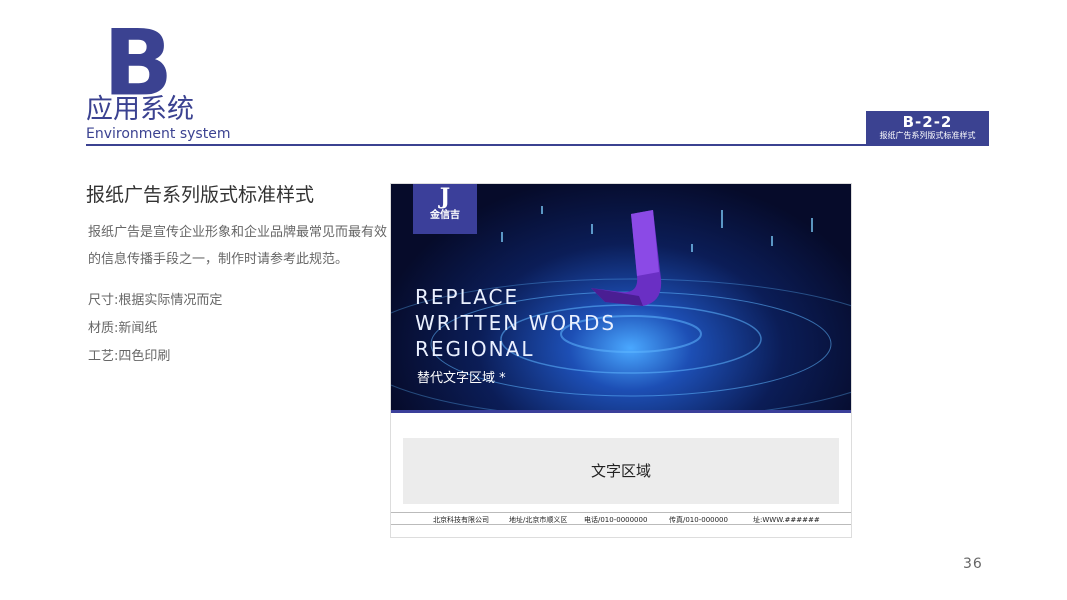  I want to click on logo-mark: J, so click(445, 197).